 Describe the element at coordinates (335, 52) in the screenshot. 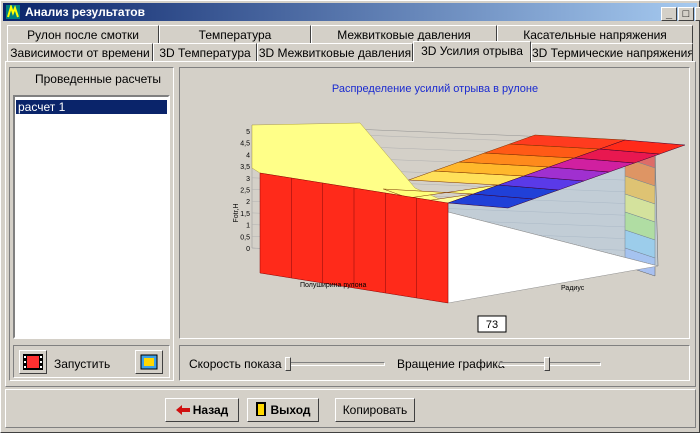

I see `tab-3d-interturn-pressure: 3D Межвитковые давления` at that location.